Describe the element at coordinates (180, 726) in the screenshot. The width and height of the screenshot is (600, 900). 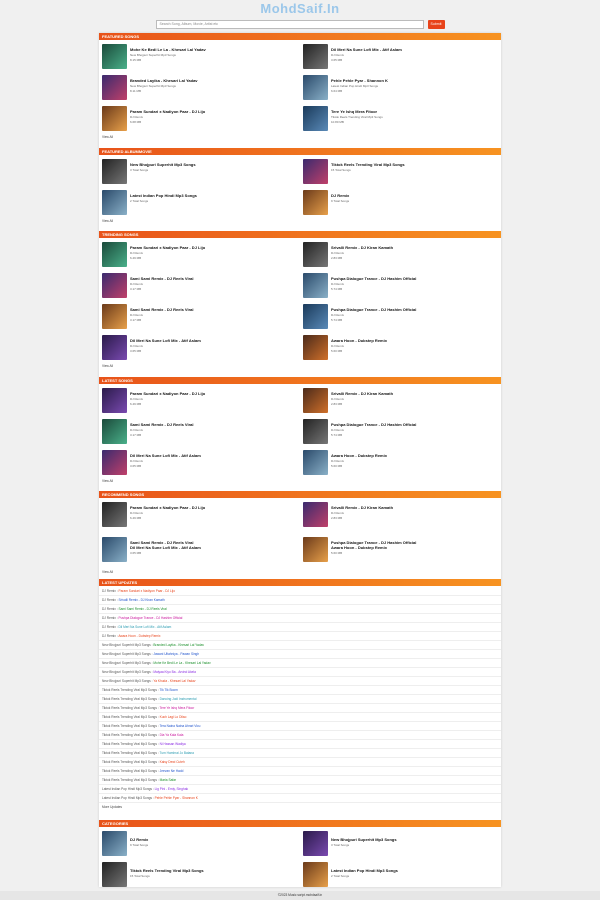
I see `update-link: Tera Naina Naina Ahrari Vicu` at that location.